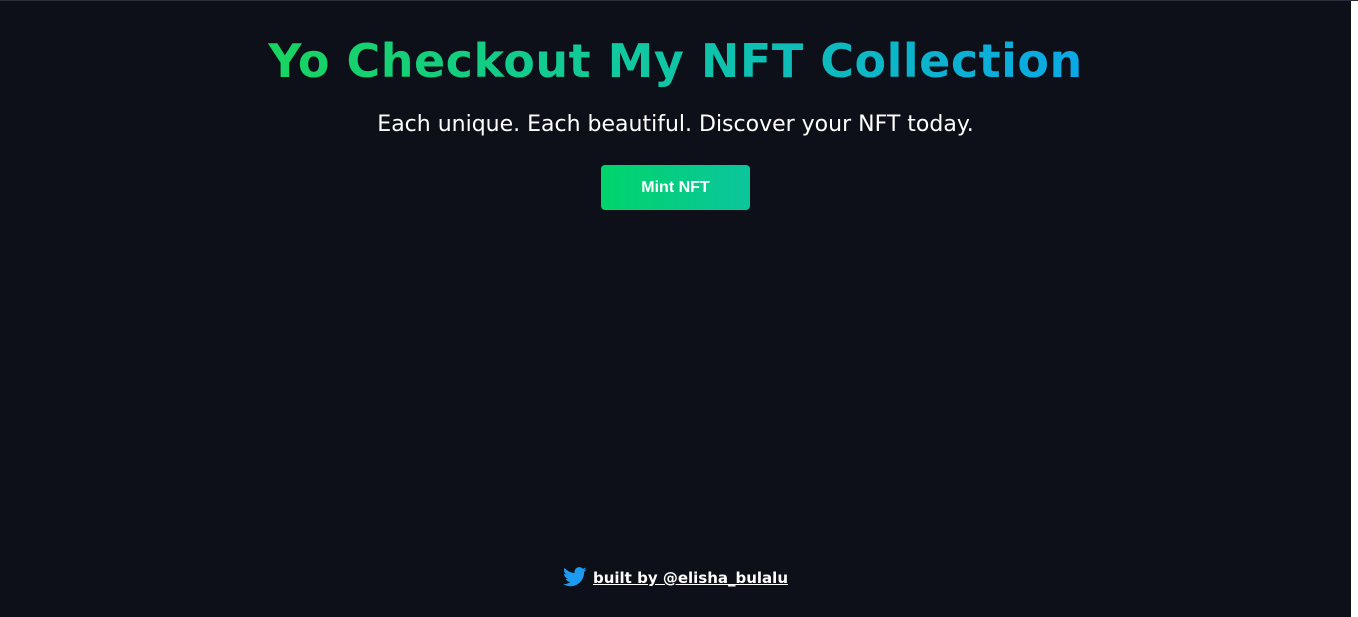  I want to click on footer: built by @elisha_bulalu, so click(675, 578).